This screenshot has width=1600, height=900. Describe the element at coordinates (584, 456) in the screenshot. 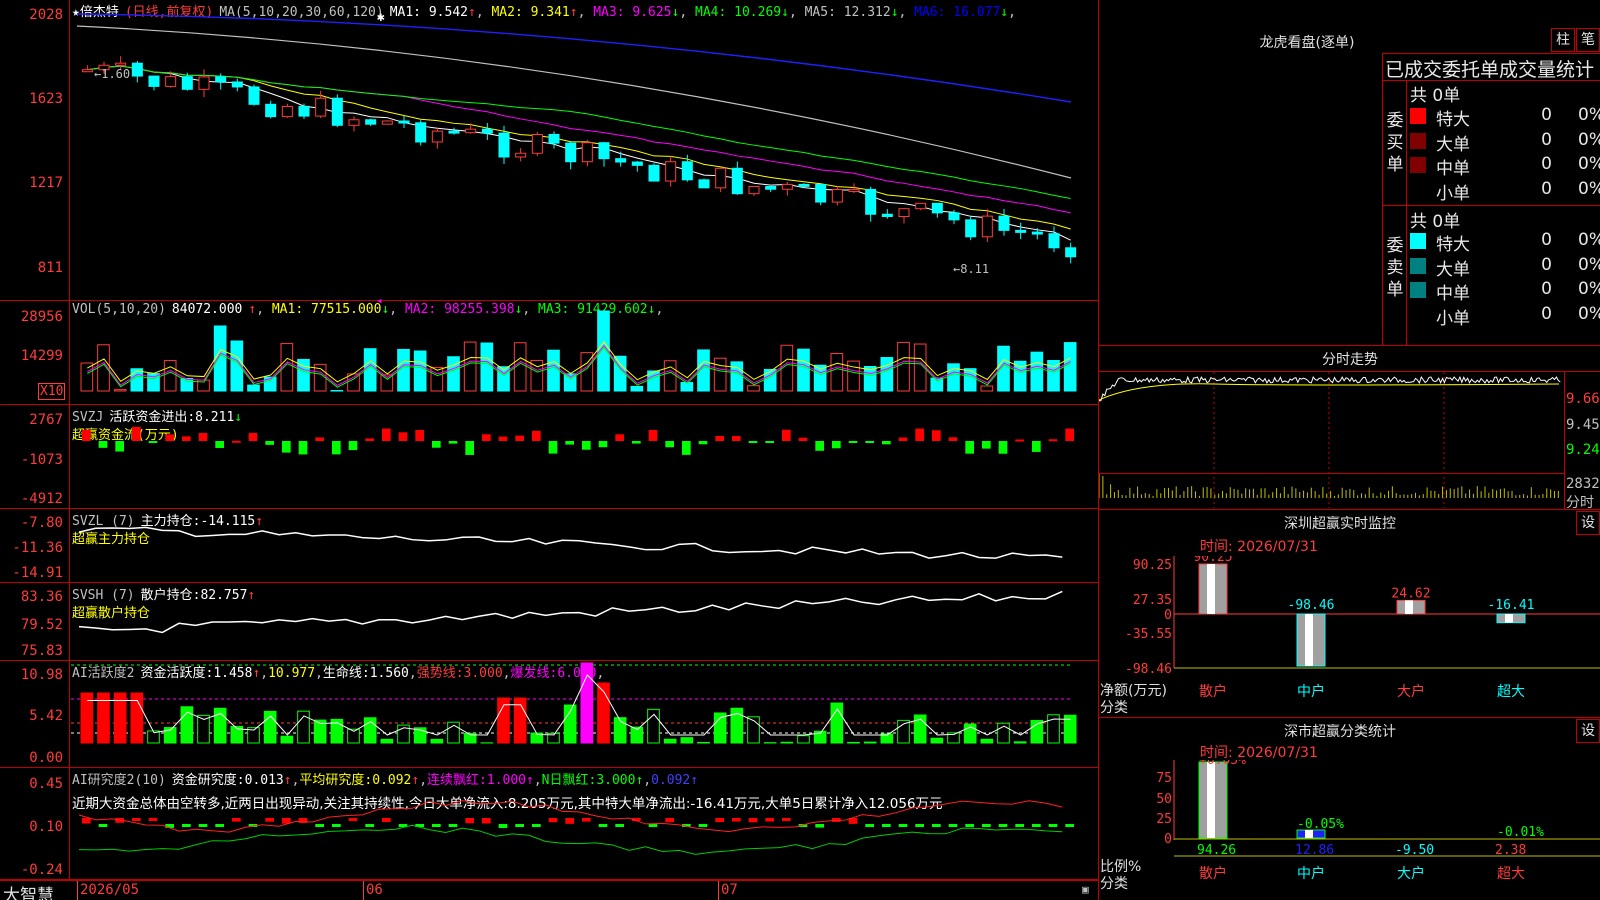

I see `svzj-chart` at that location.